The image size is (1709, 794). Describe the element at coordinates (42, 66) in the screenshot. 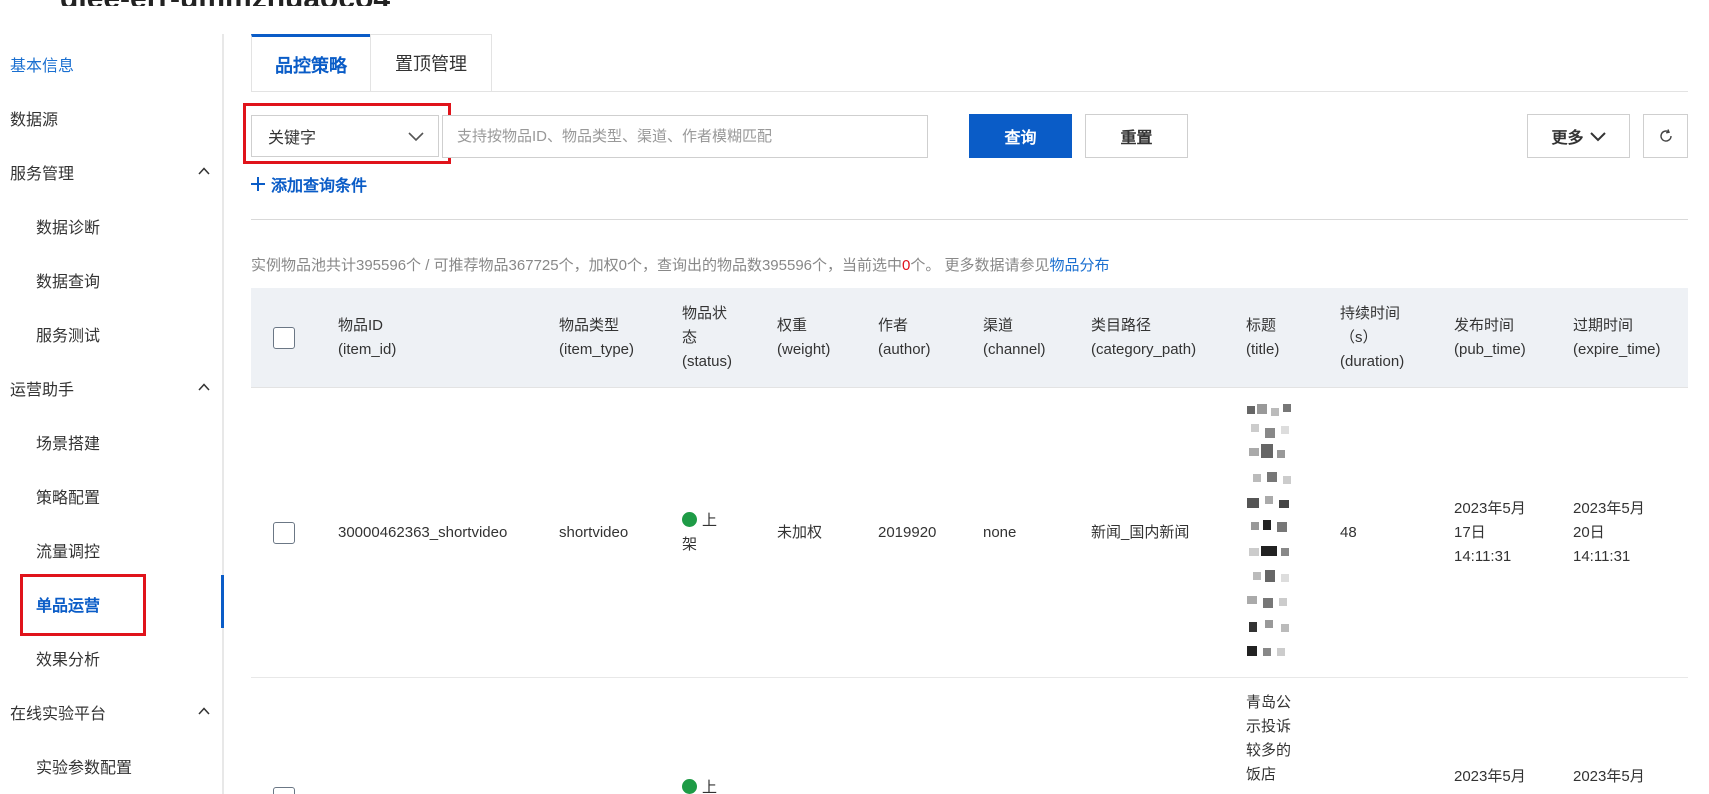

I see `sidebar-item-label: 基本信息` at that location.